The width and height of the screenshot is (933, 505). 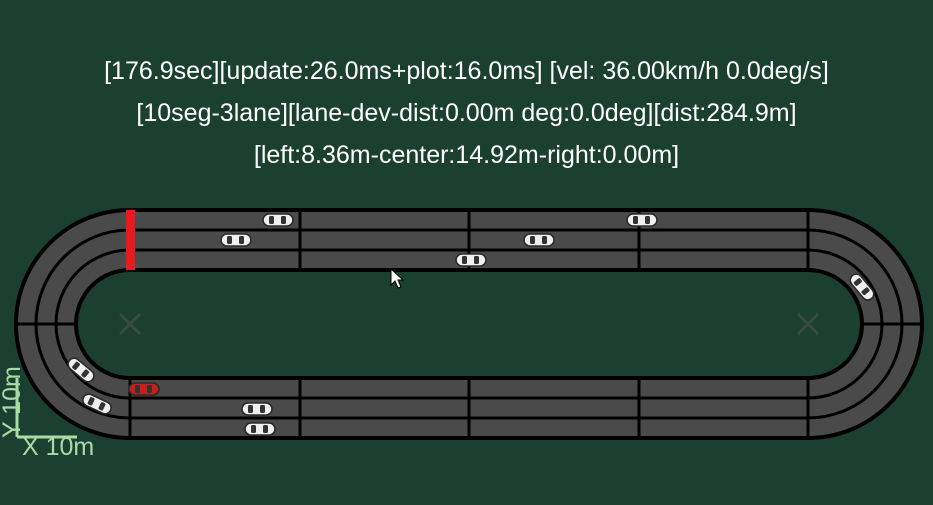 What do you see at coordinates (13, 402) in the screenshot?
I see `scale-y-label: Y 10m` at bounding box center [13, 402].